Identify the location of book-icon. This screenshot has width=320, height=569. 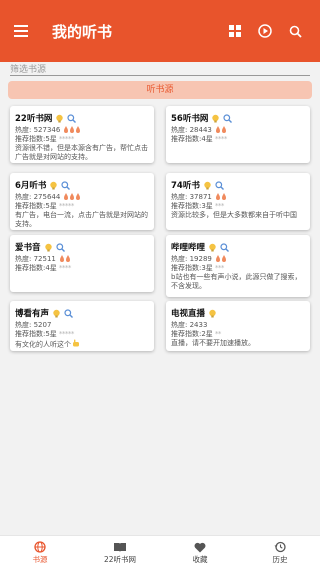
(120, 547).